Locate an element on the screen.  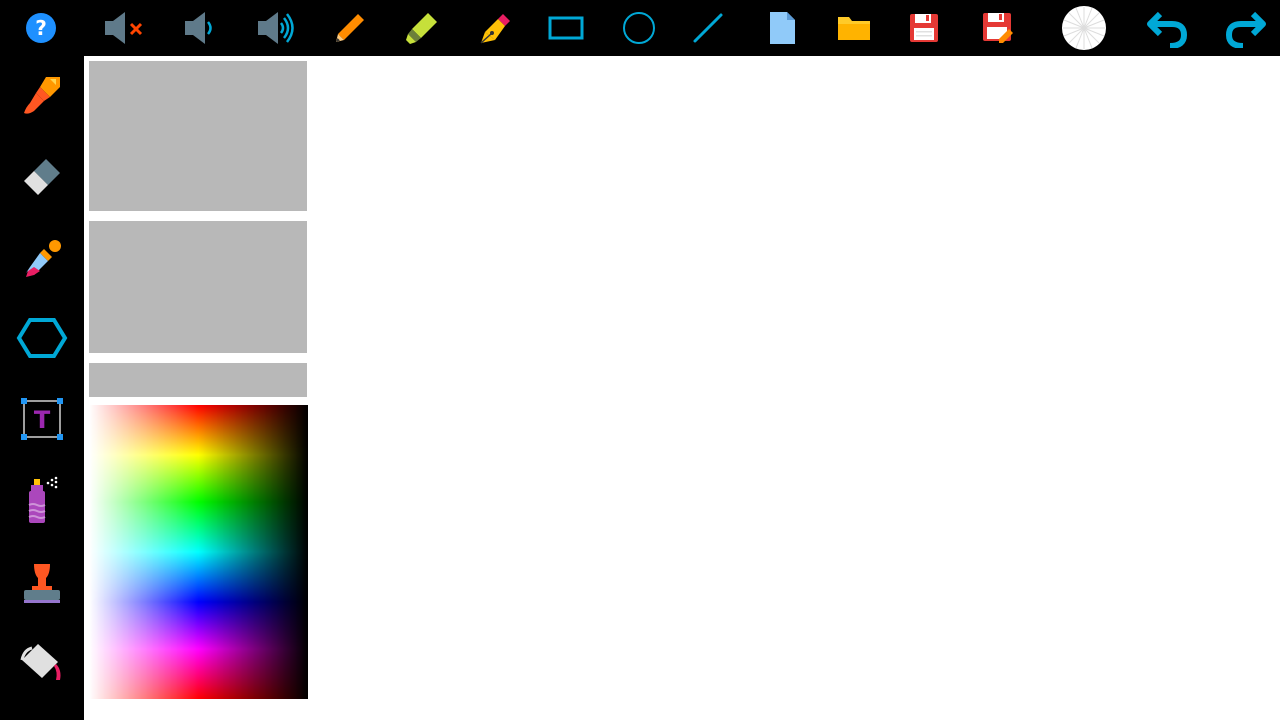
eyedropper-icon is located at coordinates (43, 258).